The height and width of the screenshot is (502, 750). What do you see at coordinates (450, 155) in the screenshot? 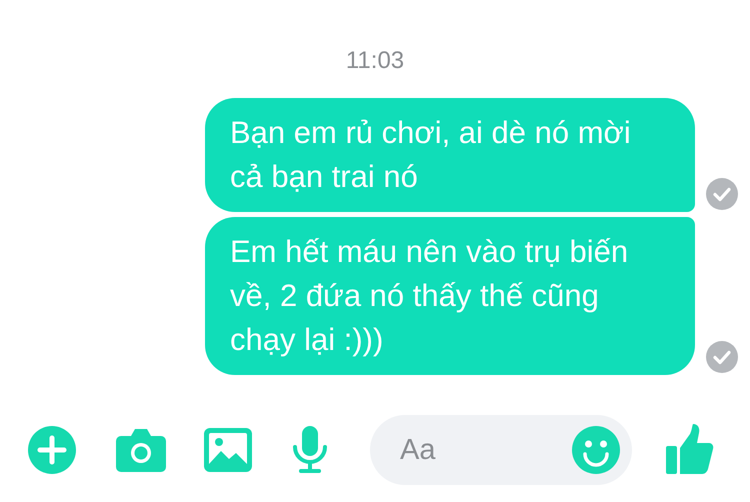
I see `message-bubble: Bạn em rủ chơi, ai dè nó mời cả bạn trai nó` at bounding box center [450, 155].